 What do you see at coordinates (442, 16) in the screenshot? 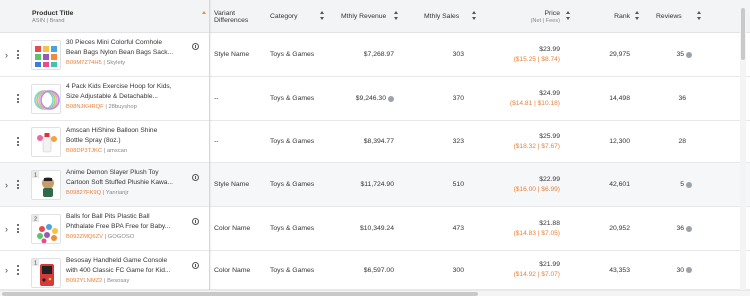
I see `column-sales-label: Mthly Sales` at bounding box center [442, 16].